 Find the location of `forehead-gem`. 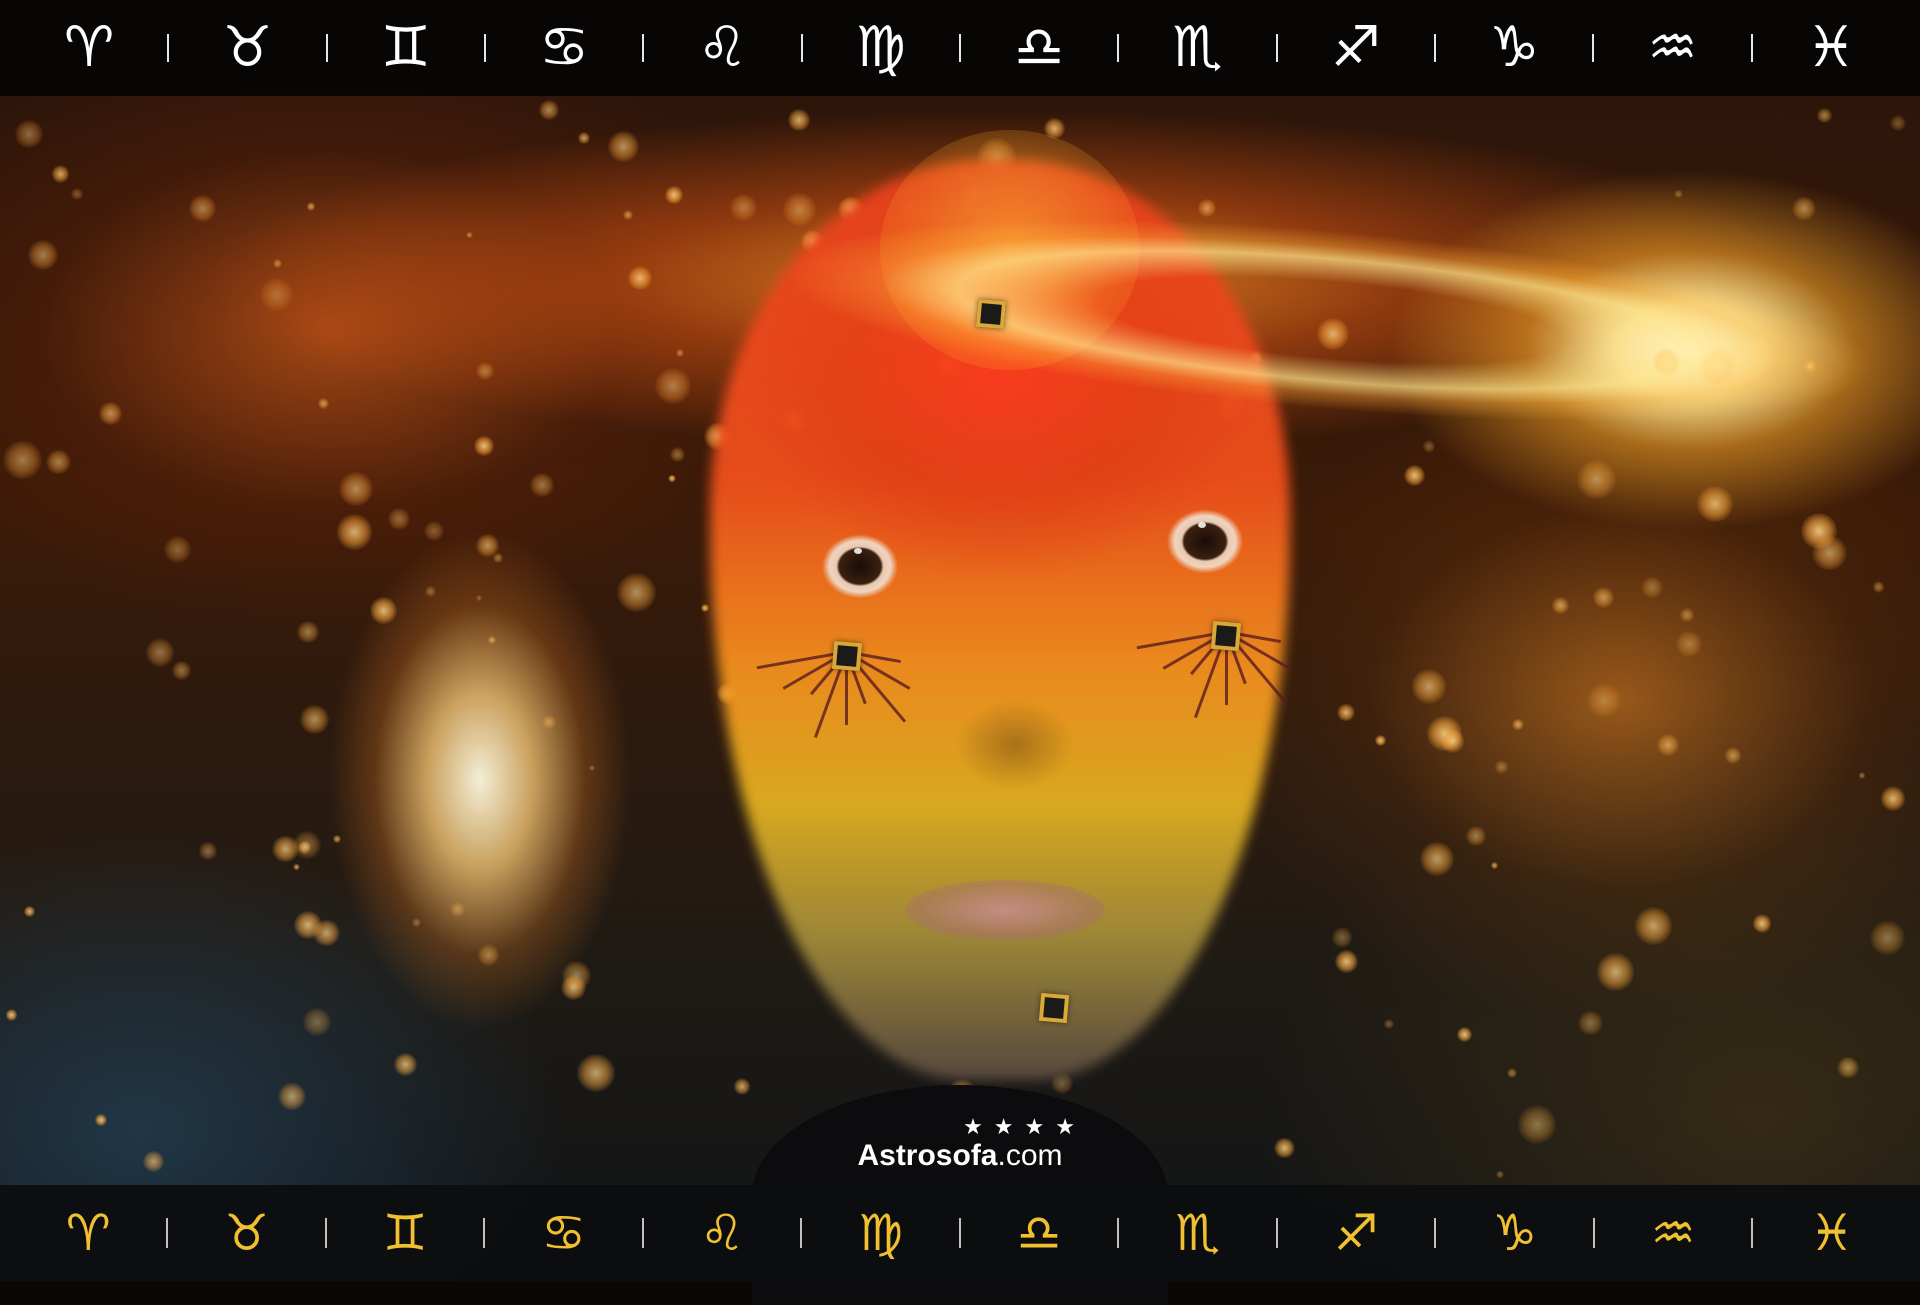

forehead-gem is located at coordinates (991, 314).